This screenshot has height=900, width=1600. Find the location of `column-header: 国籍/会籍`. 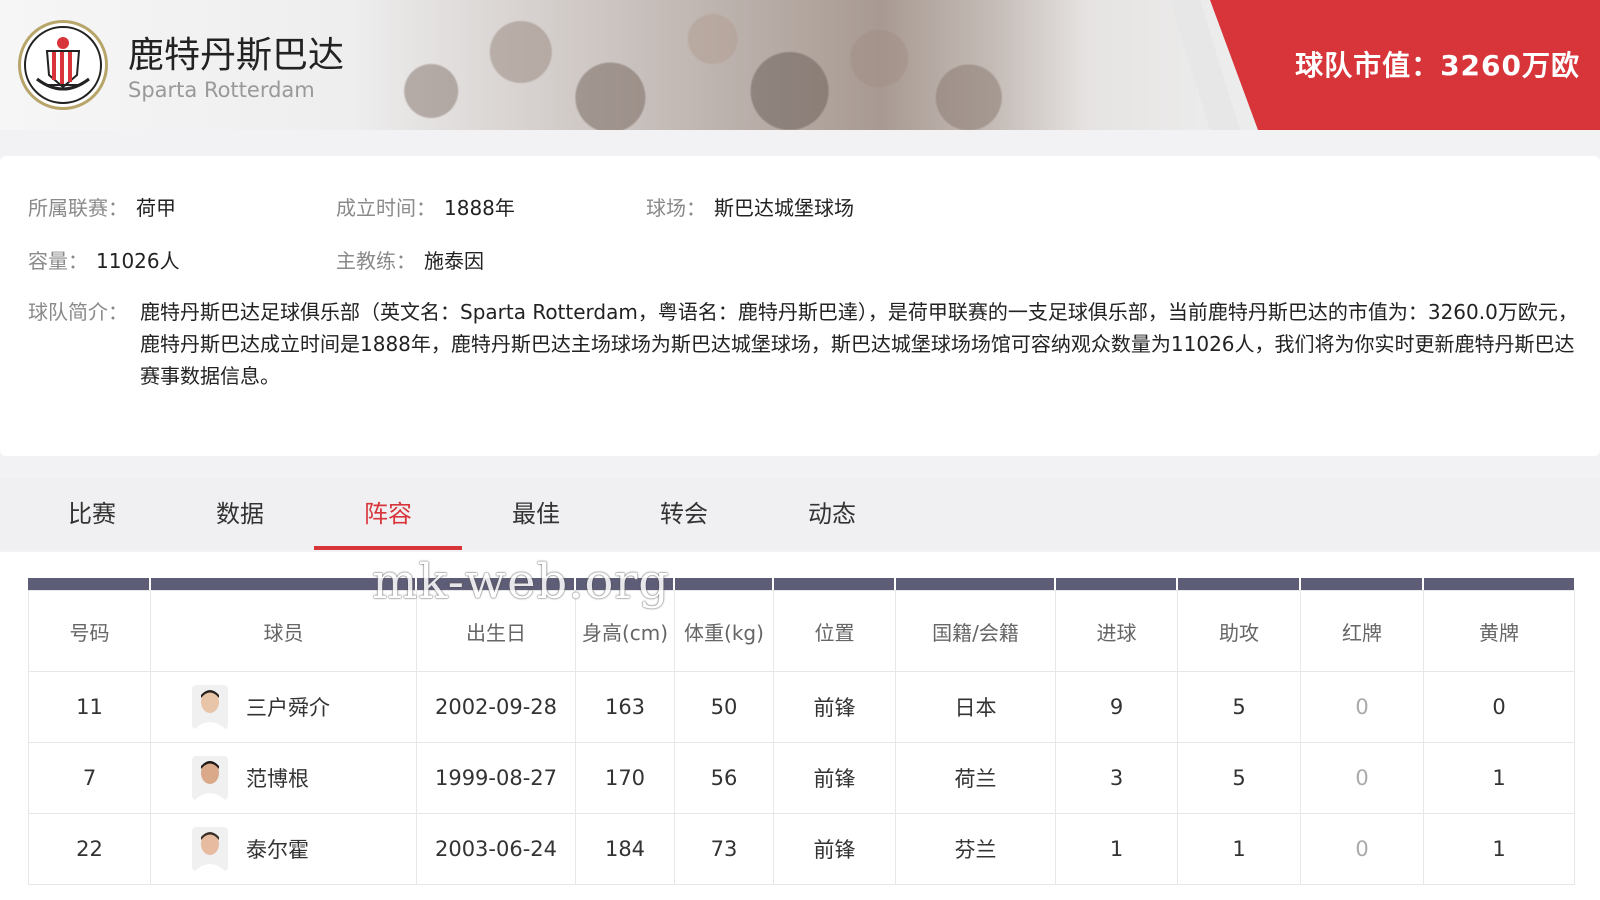

column-header: 国籍/会籍 is located at coordinates (975, 631).